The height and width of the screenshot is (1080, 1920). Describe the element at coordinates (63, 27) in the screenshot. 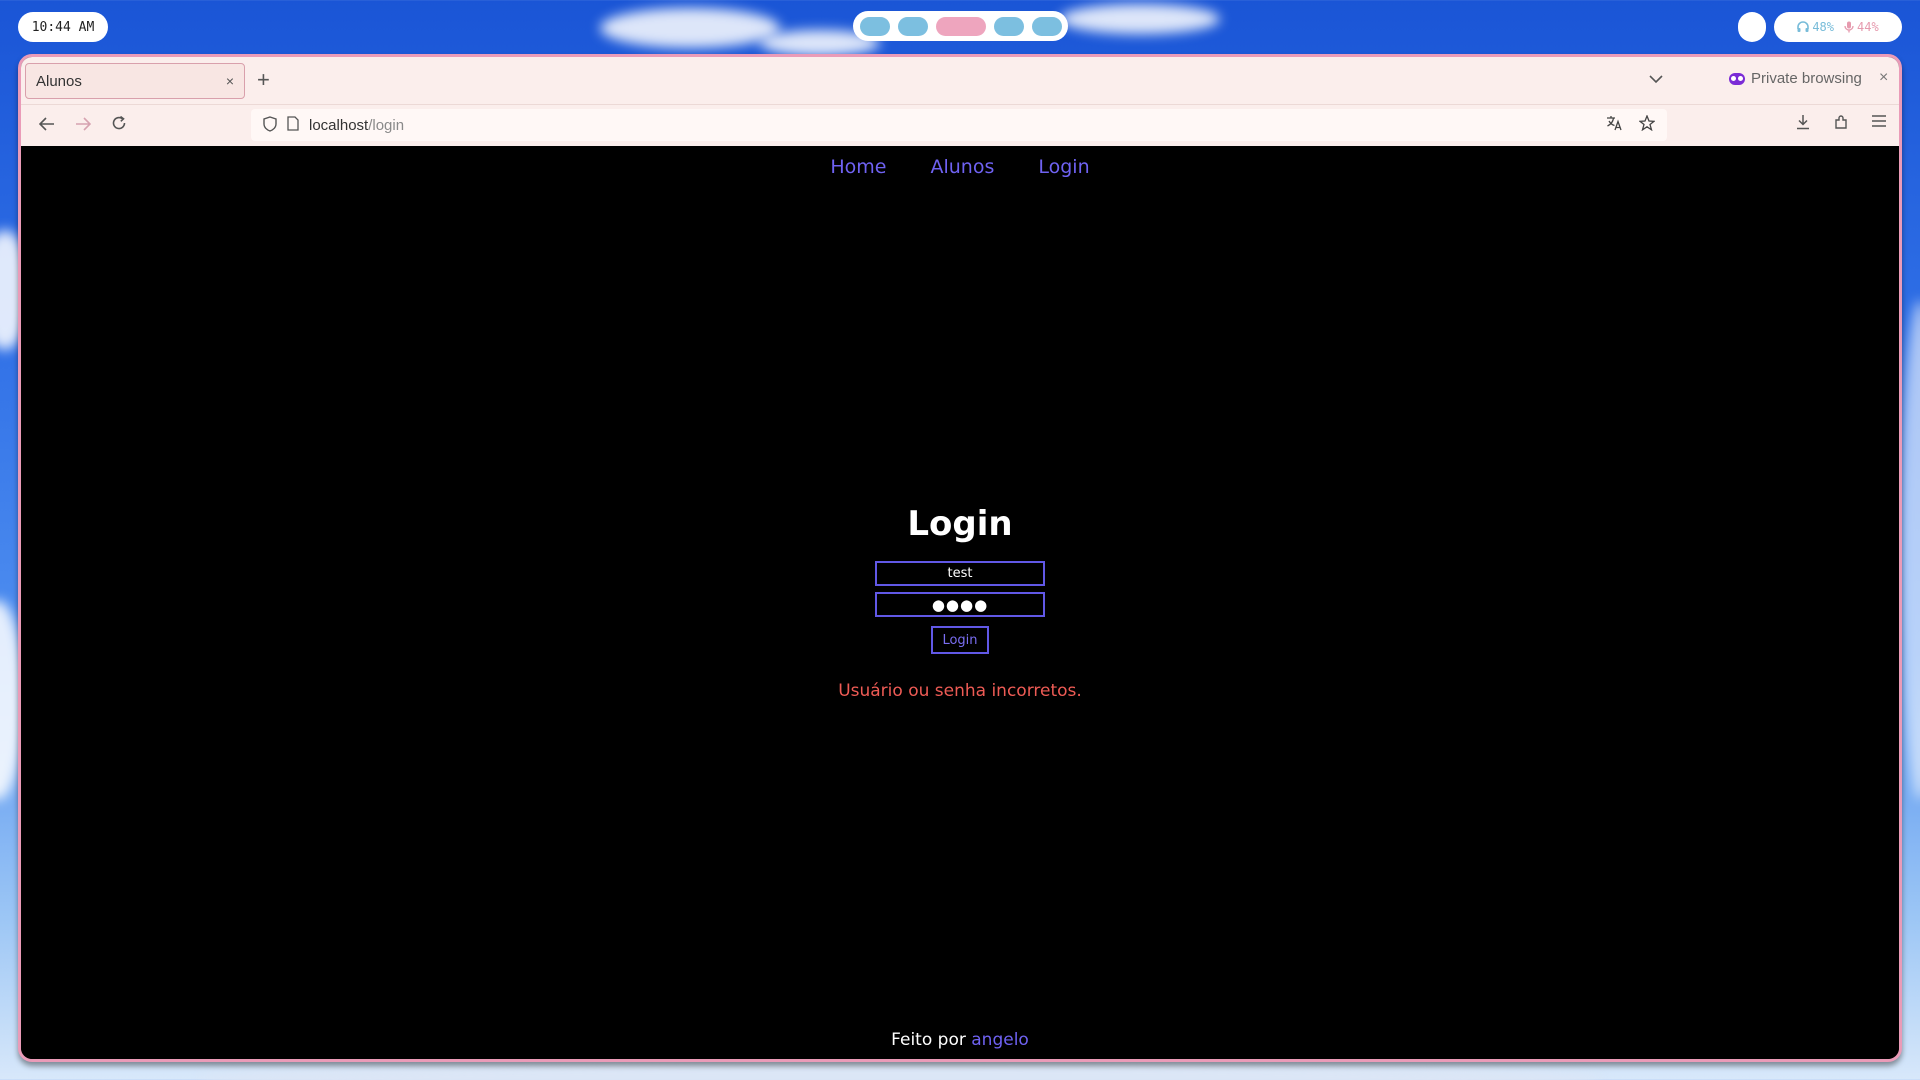

I see `system-clock: 10:44 AM` at that location.